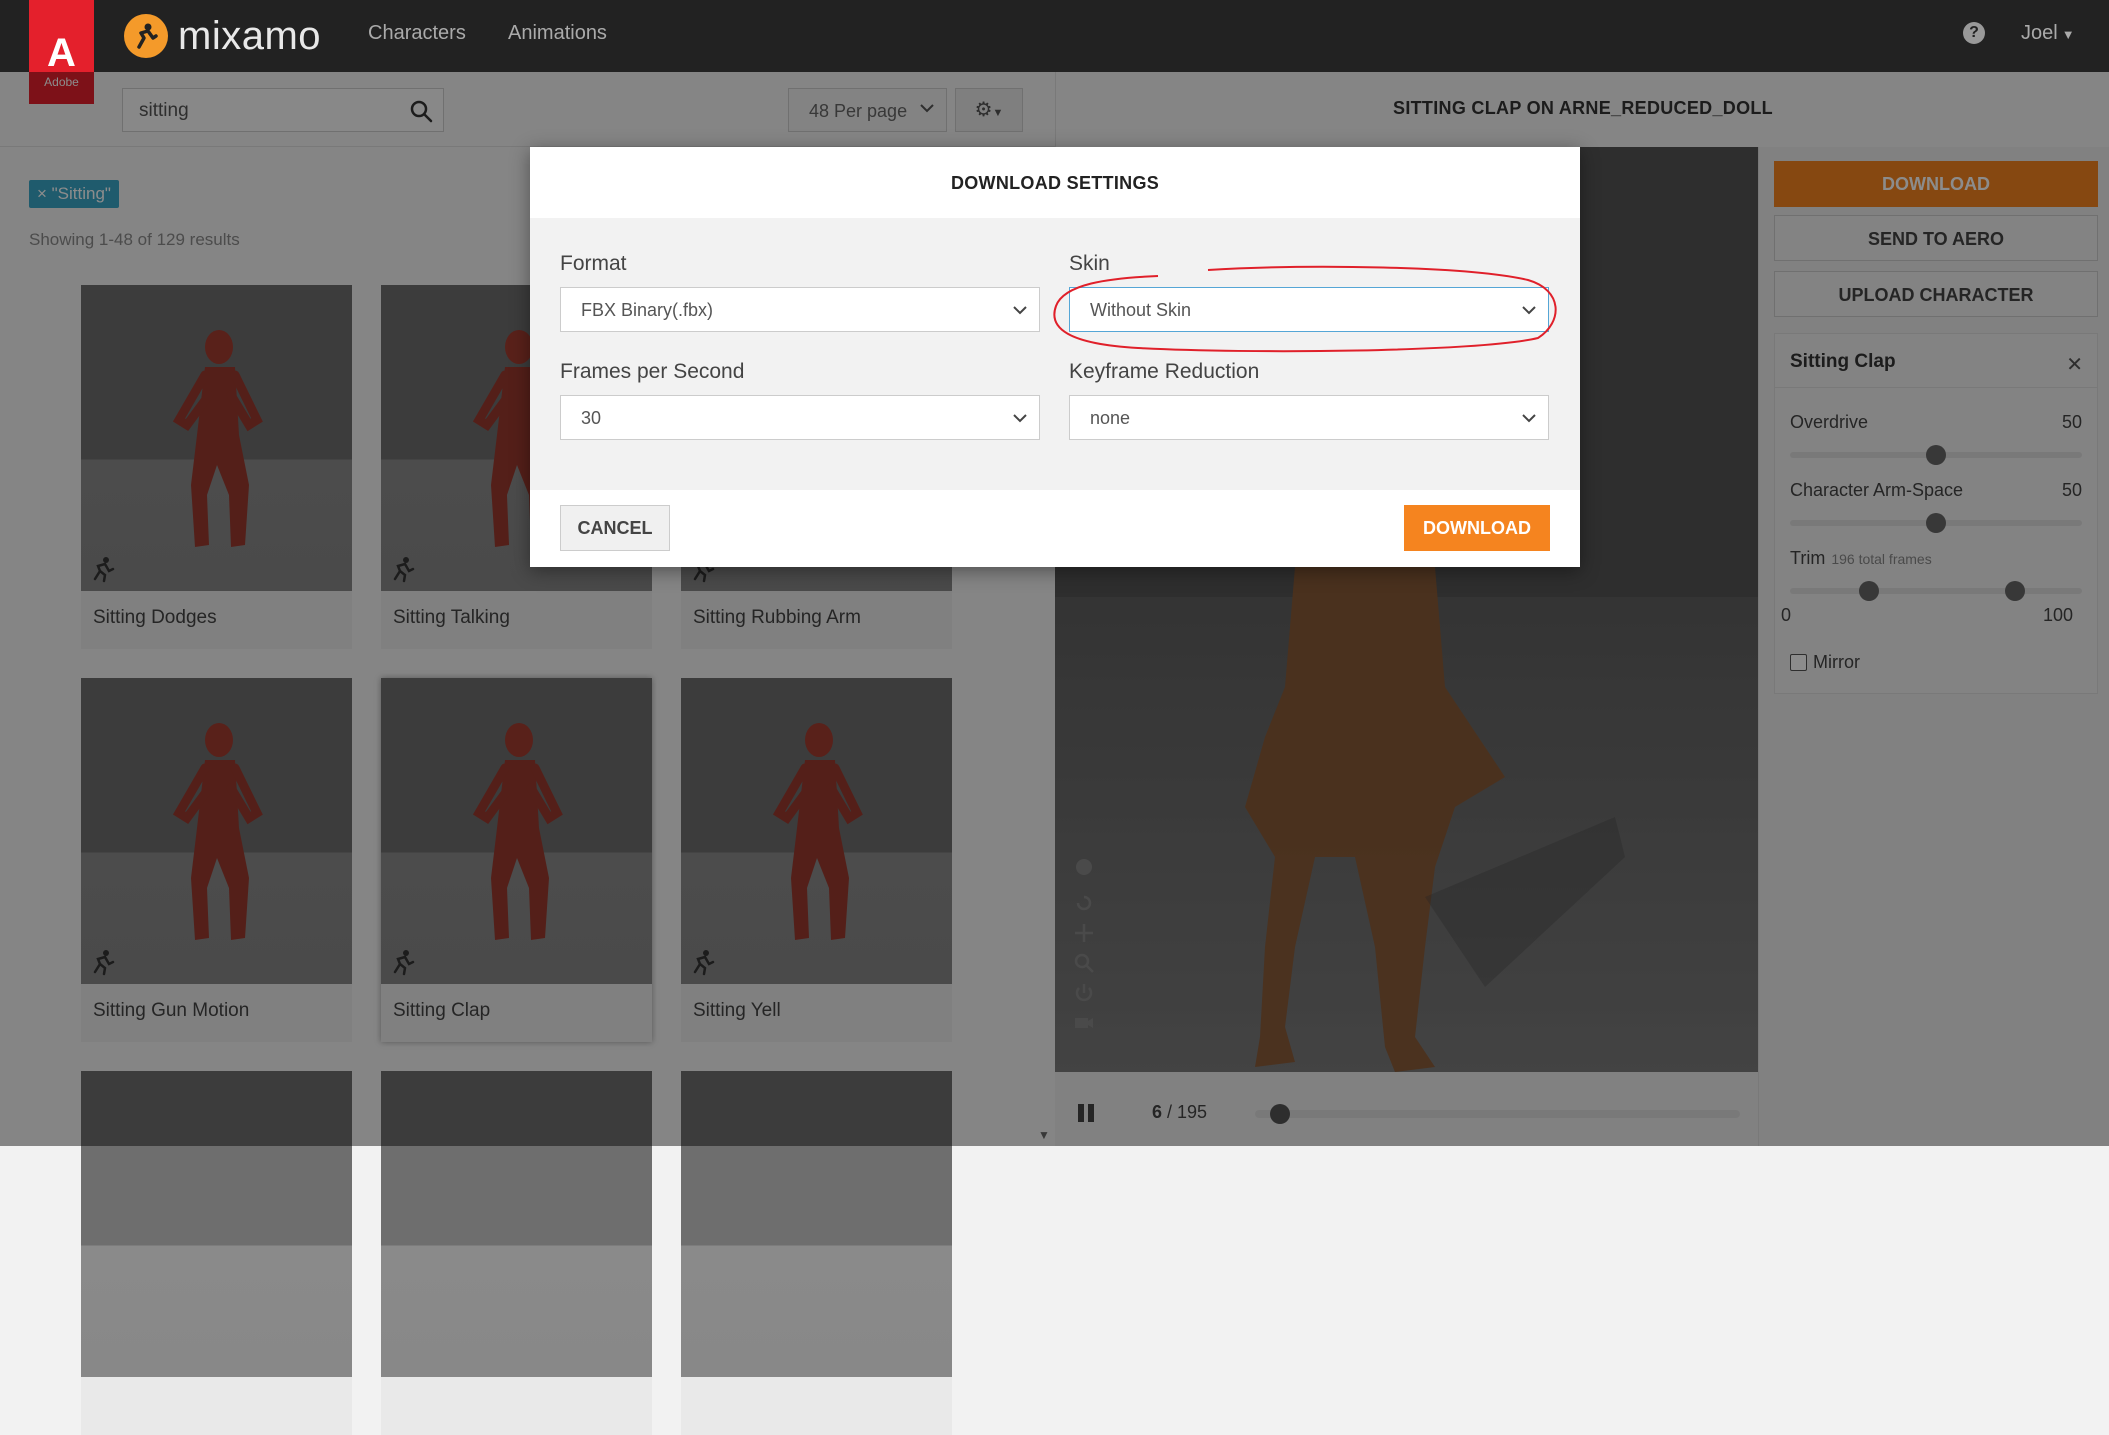 Image resolution: width=2109 pixels, height=1435 pixels. I want to click on keyframe-reduction-field: Keyframe Reduction none, so click(1309, 400).